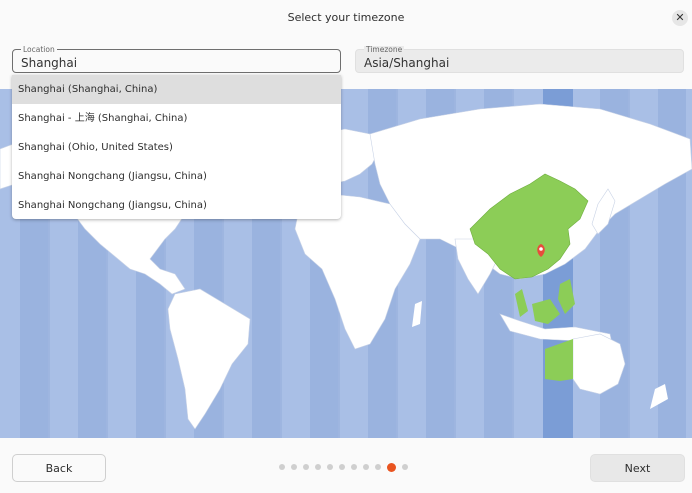 The height and width of the screenshot is (493, 692). What do you see at coordinates (637, 468) in the screenshot?
I see `next-button: Next` at bounding box center [637, 468].